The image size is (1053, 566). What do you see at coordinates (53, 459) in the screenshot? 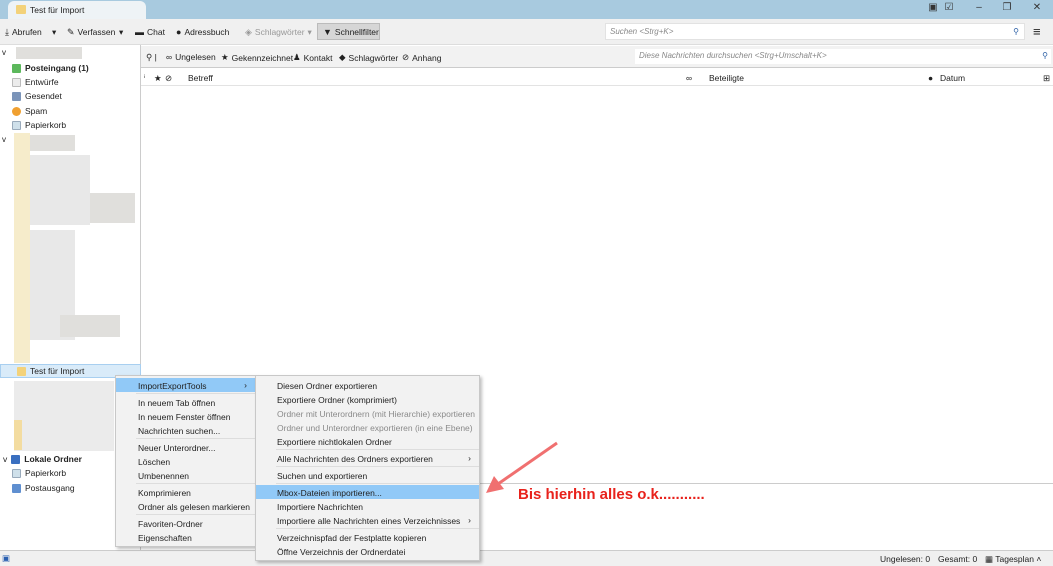
I see `label: Lokale Ordner` at bounding box center [53, 459].